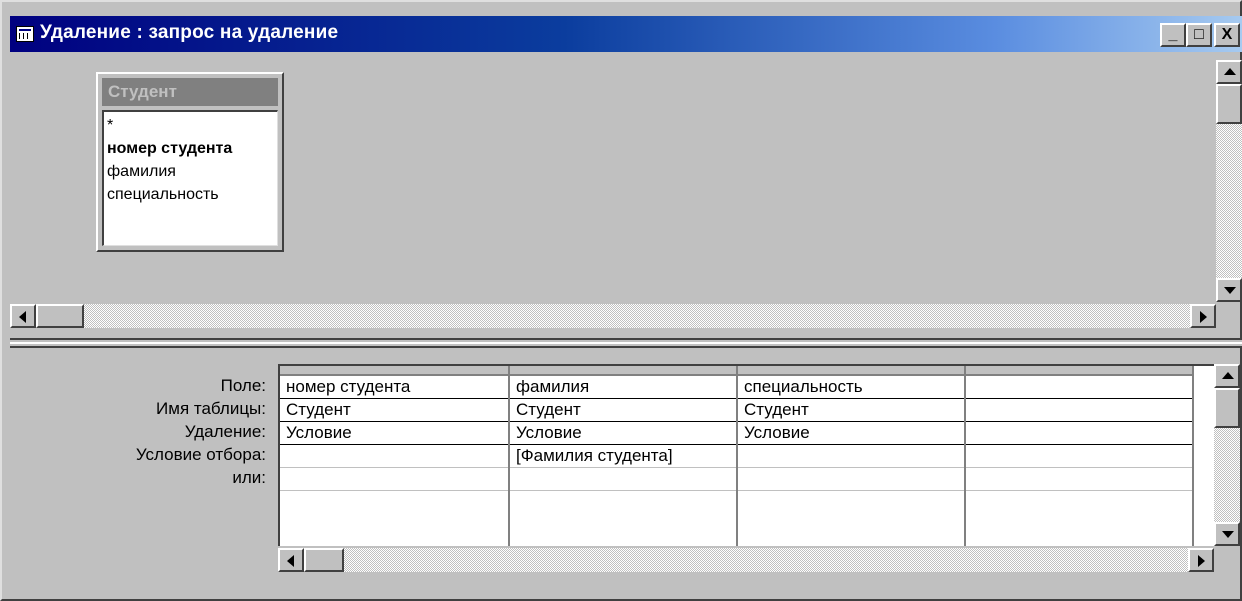  Describe the element at coordinates (1227, 408) in the screenshot. I see `grid-vertical-scroll-thumb` at that location.